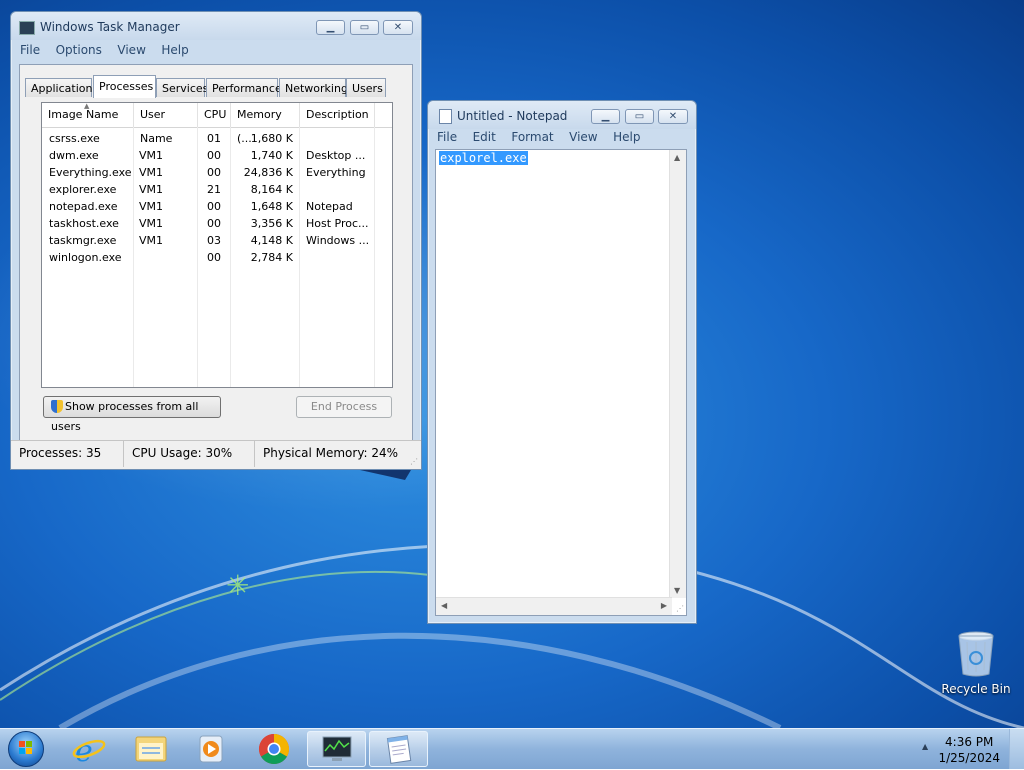 This screenshot has width=1024, height=770. What do you see at coordinates (444, 605) in the screenshot?
I see `scroll-left-icon: ◀` at bounding box center [444, 605].